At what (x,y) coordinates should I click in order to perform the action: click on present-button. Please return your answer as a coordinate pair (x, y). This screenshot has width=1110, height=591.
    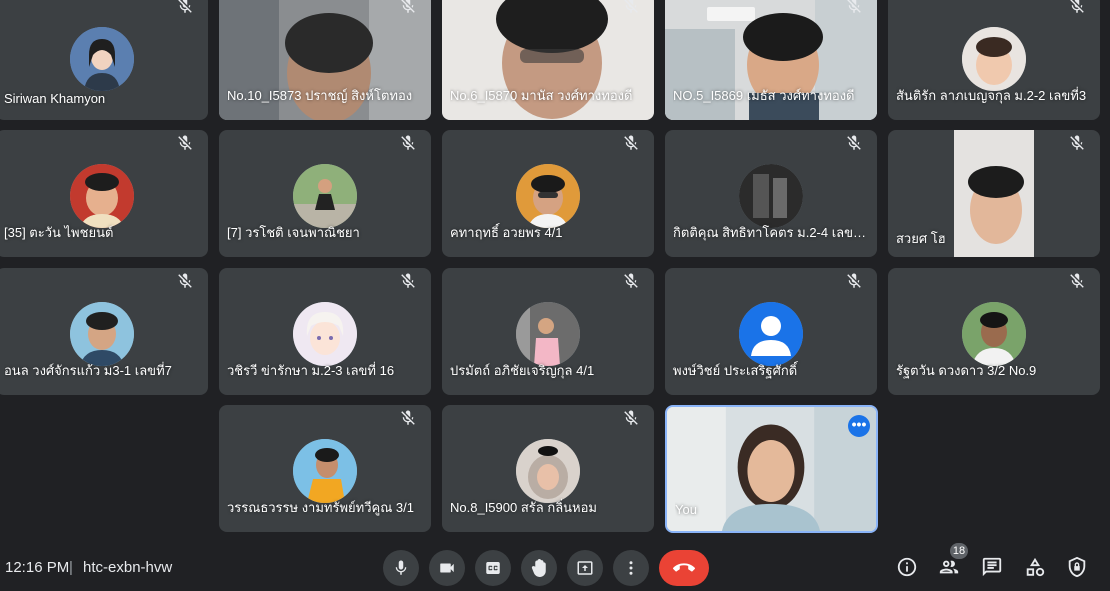
    Looking at the image, I should click on (585, 568).